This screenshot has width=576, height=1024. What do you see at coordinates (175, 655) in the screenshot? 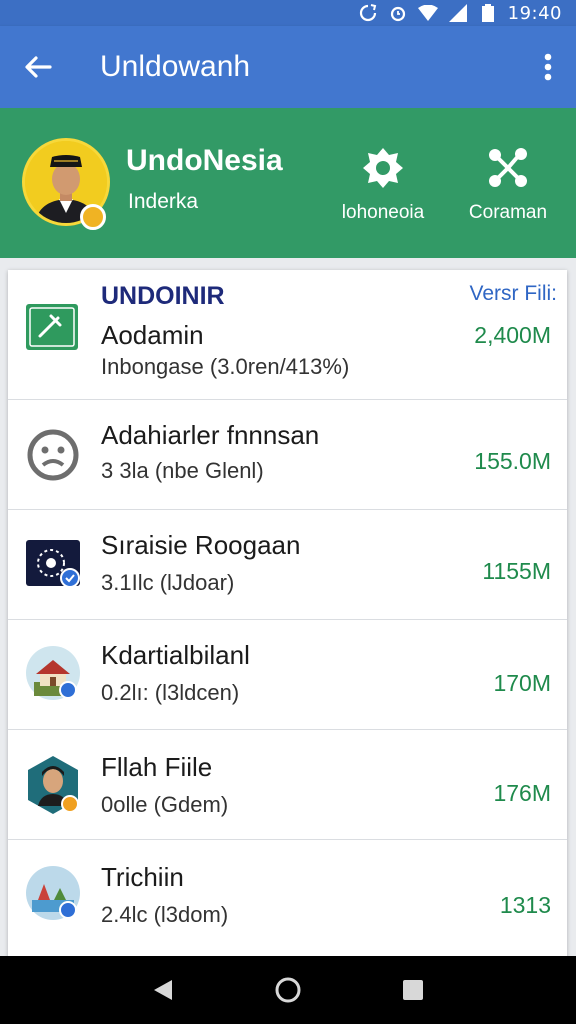
I see `item-title: Kdartialbilanl` at bounding box center [175, 655].